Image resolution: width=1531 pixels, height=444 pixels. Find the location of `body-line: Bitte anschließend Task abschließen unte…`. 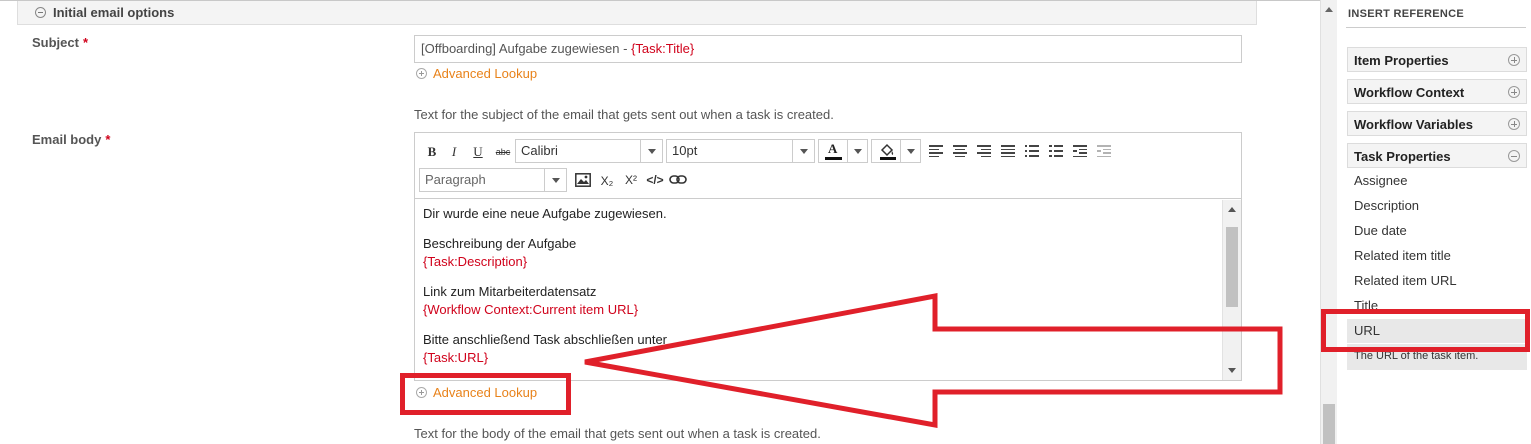

body-line: Bitte anschließend Task abschließen unte… is located at coordinates (545, 339).